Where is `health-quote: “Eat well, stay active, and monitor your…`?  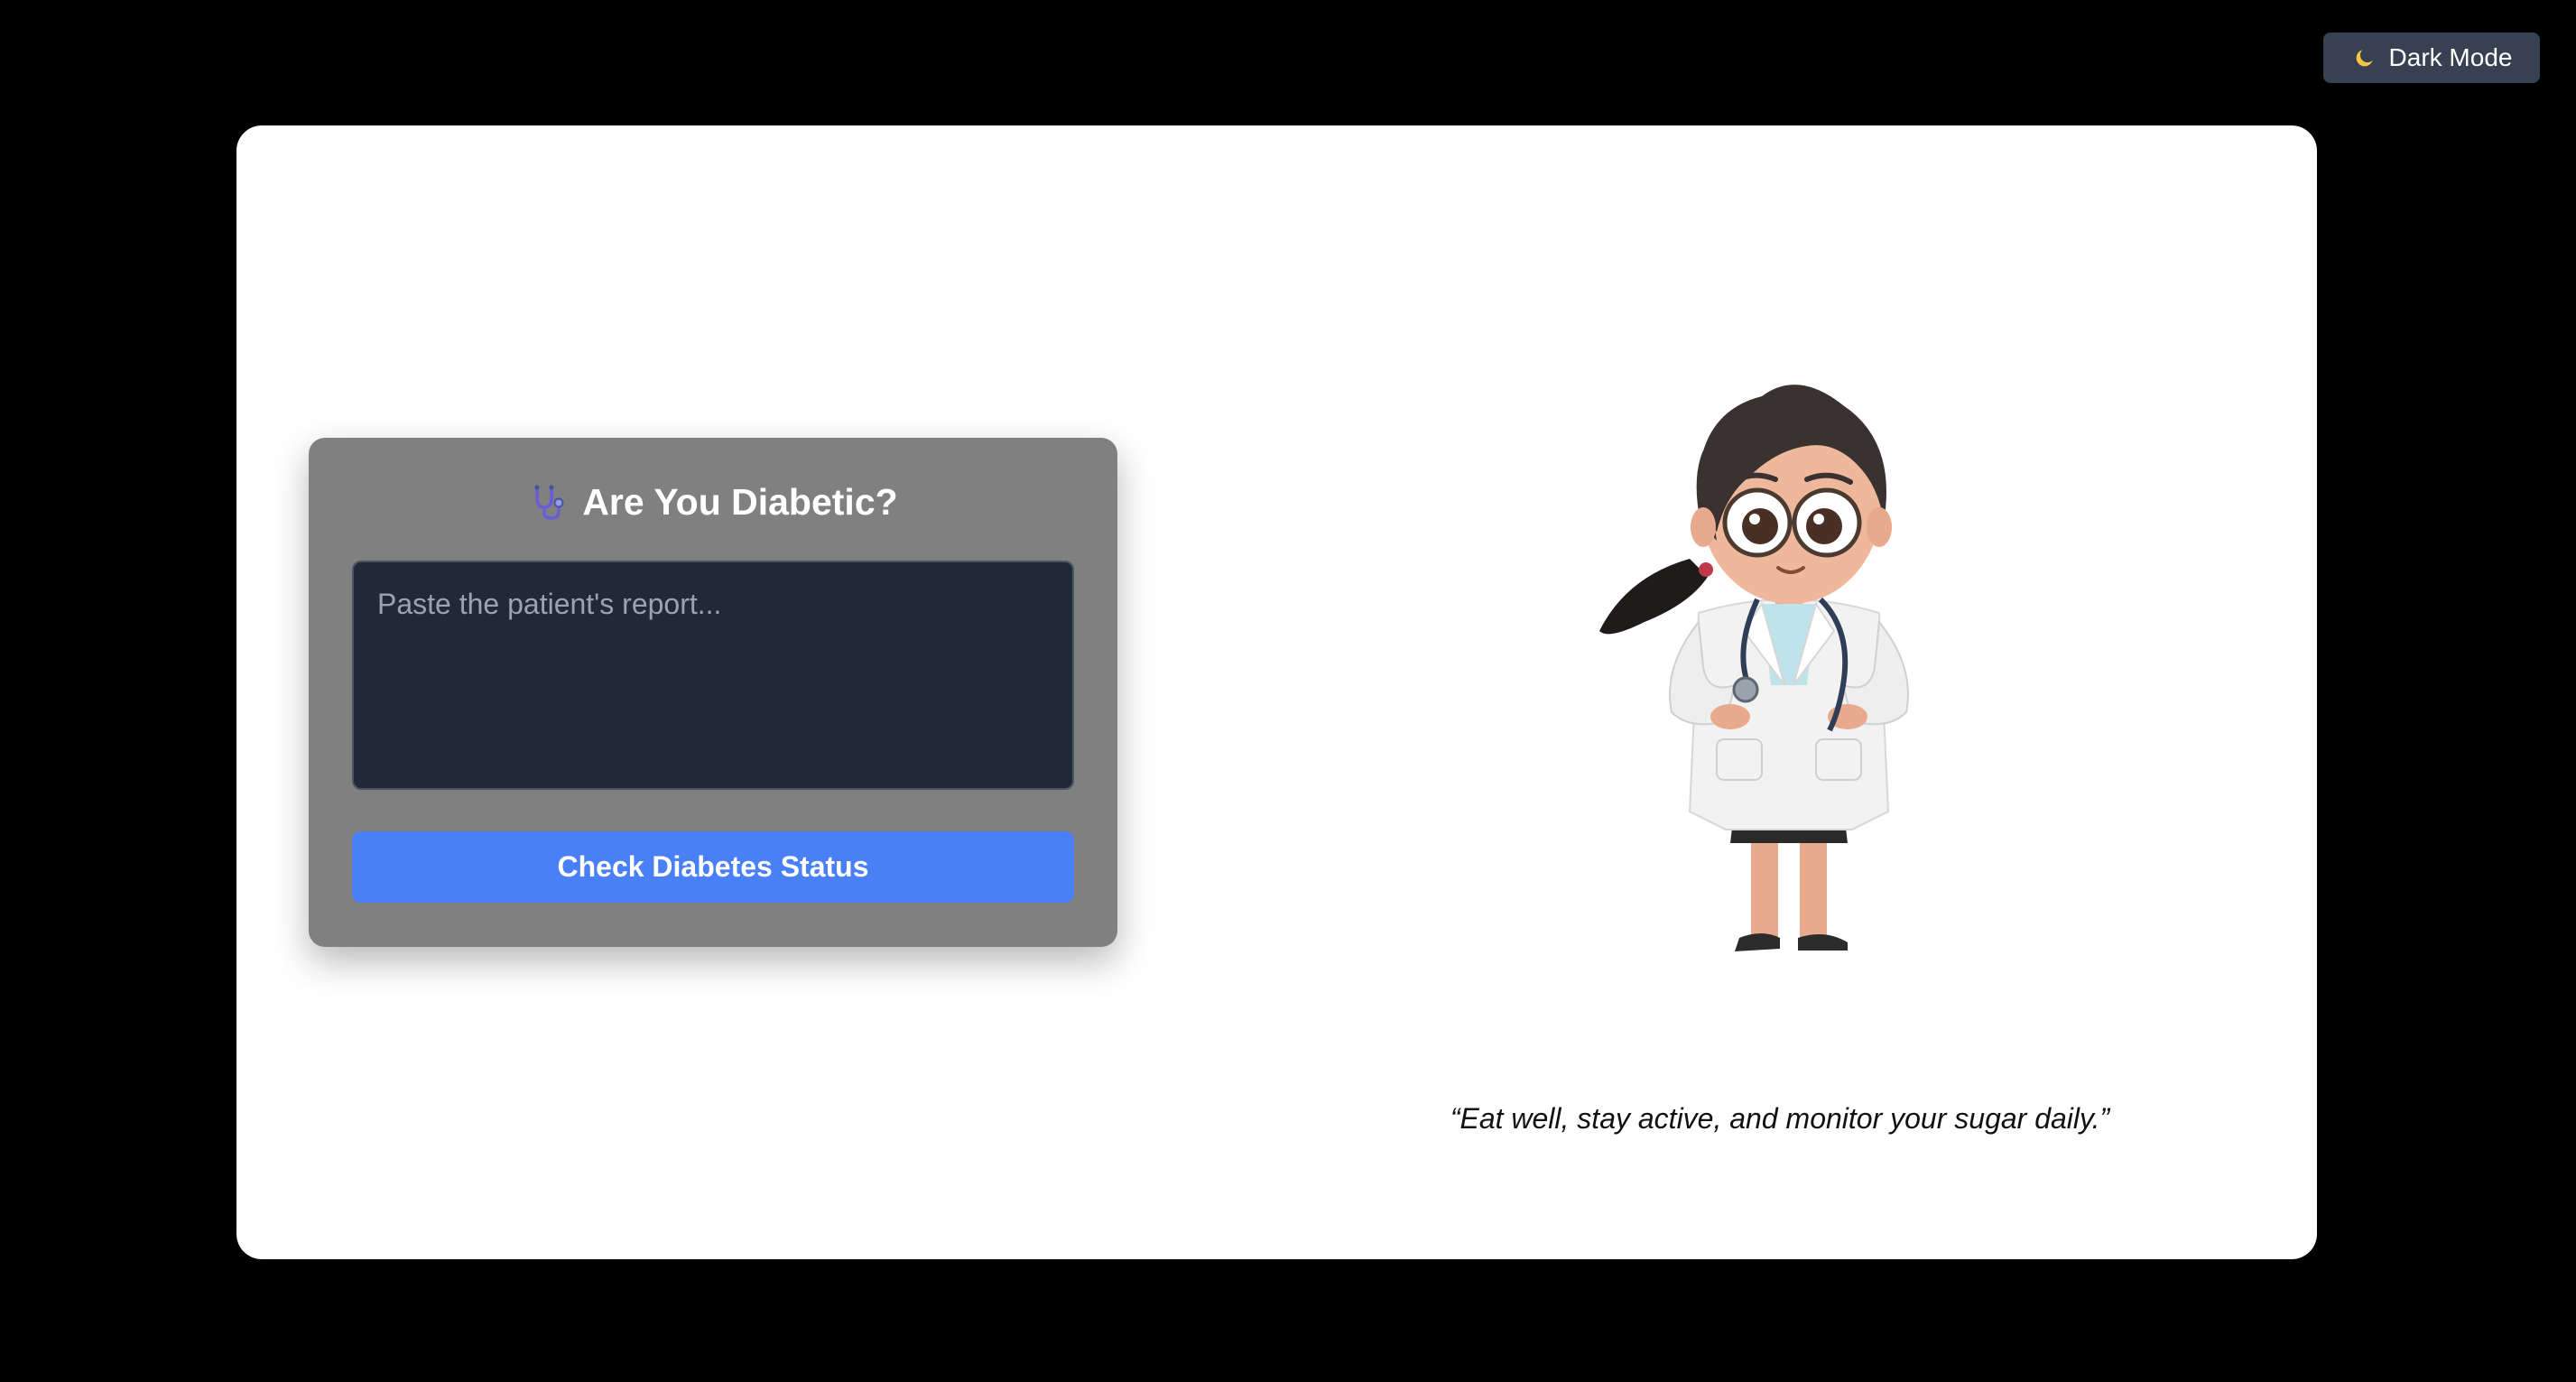 health-quote: “Eat well, stay active, and monitor your… is located at coordinates (1780, 1118).